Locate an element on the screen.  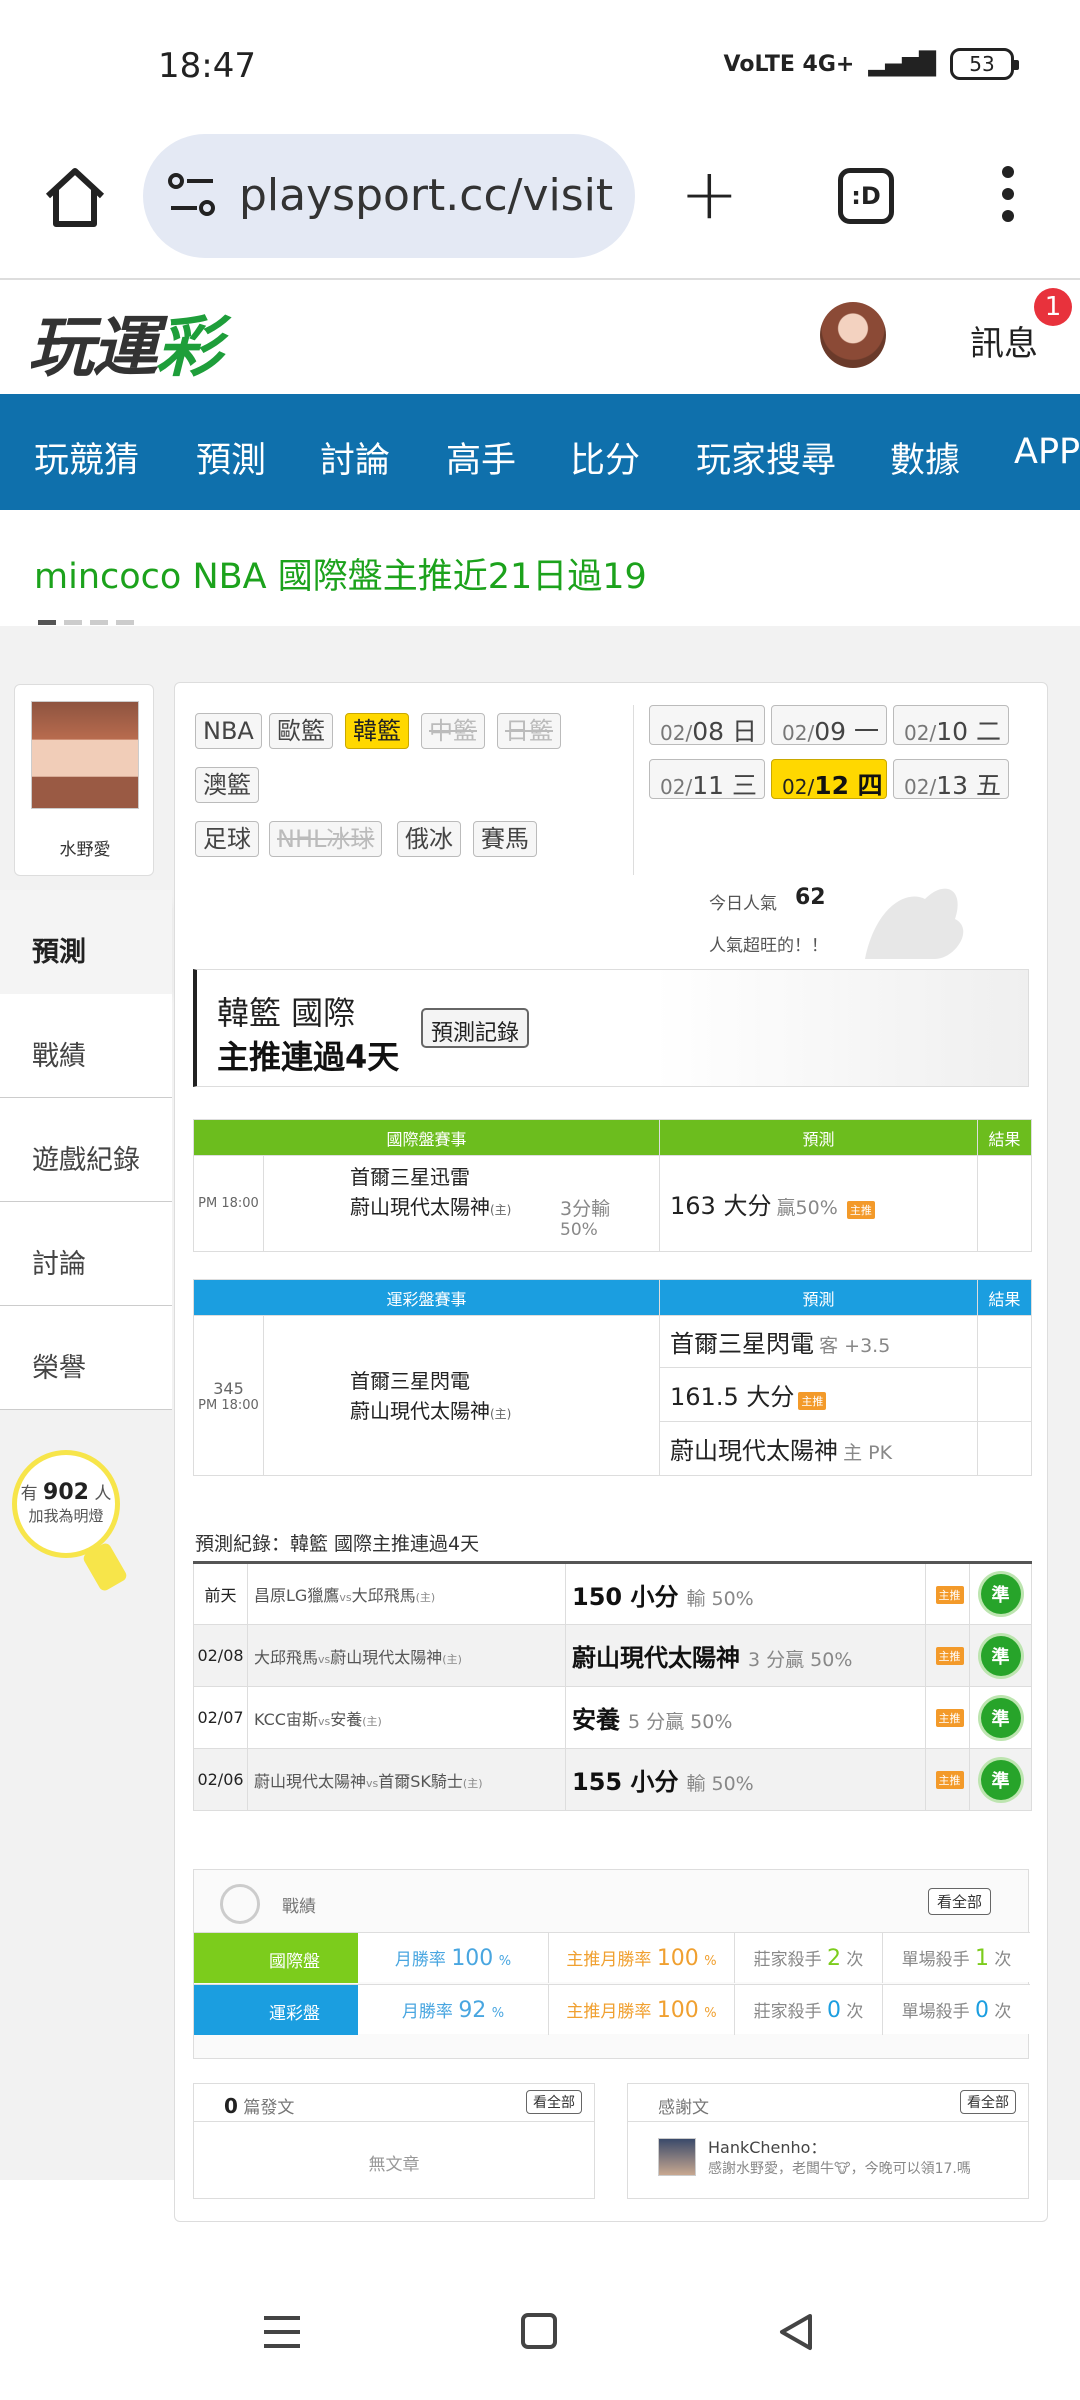
streak-banner: 韓籃 國際 主推連過4天 預測記錄 is located at coordinates (611, 1028).